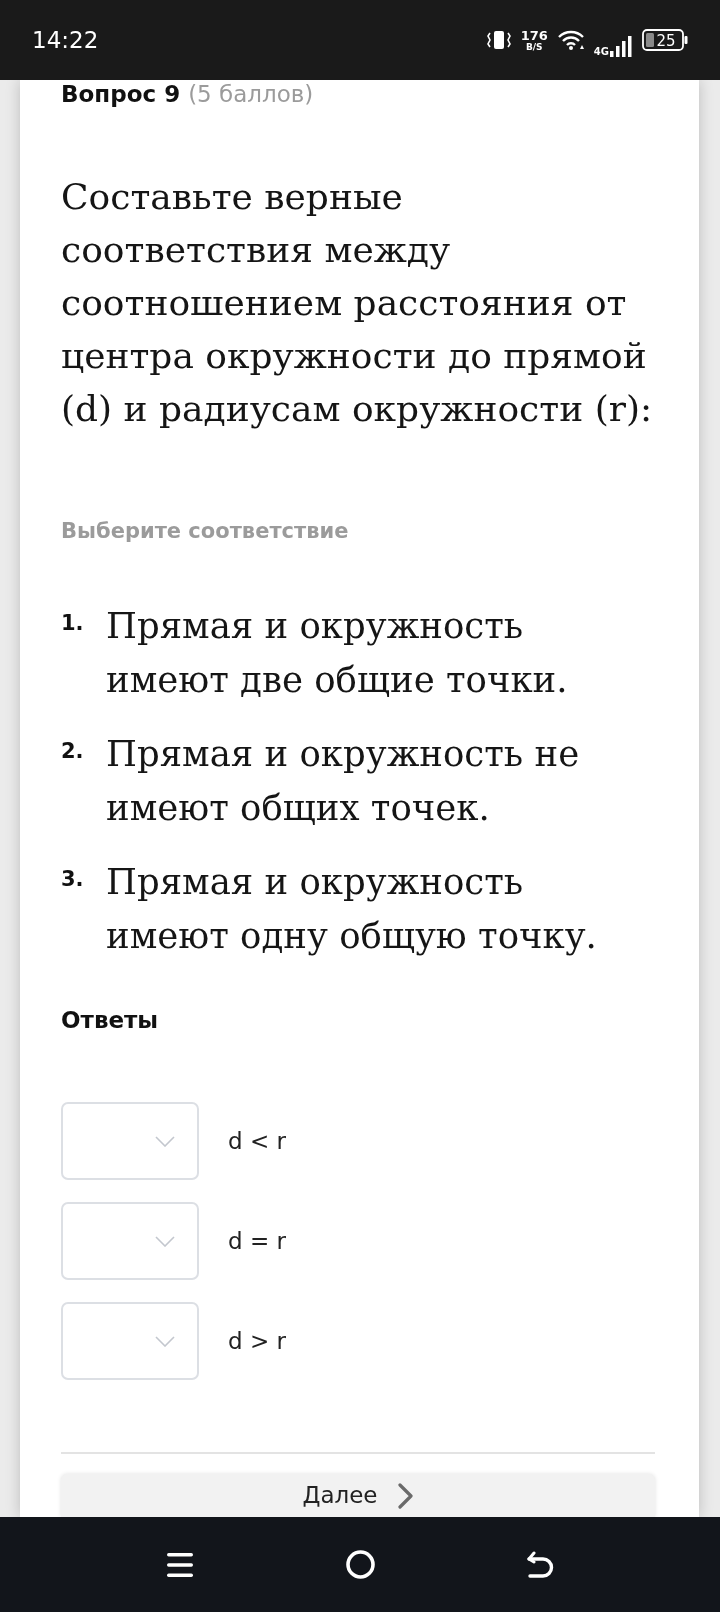 This screenshot has height=1612, width=720. I want to click on answers-heading: Ответы, so click(110, 1020).